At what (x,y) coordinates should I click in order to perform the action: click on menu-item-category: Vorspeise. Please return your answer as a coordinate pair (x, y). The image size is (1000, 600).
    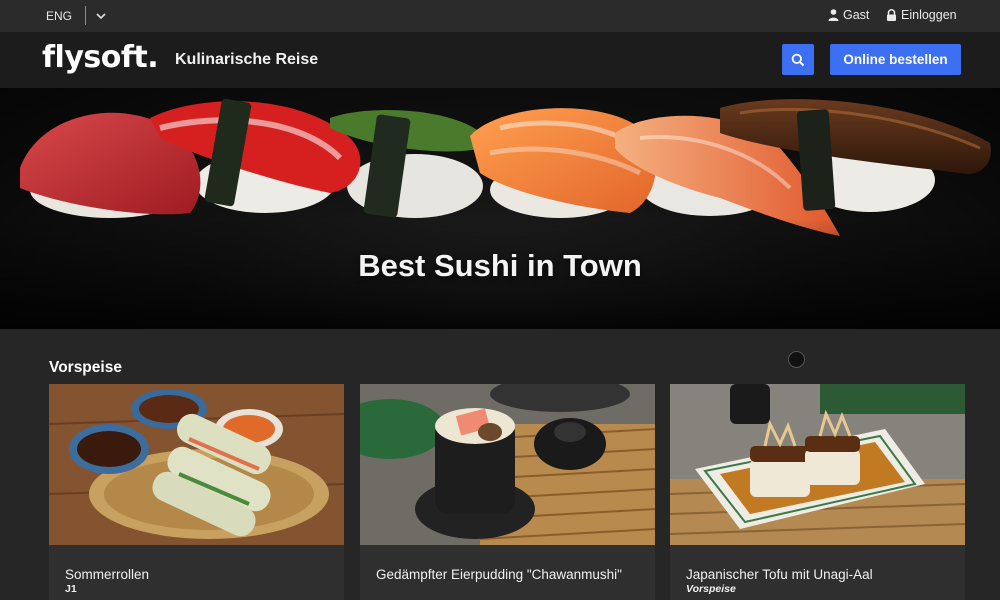
    Looking at the image, I should click on (711, 589).